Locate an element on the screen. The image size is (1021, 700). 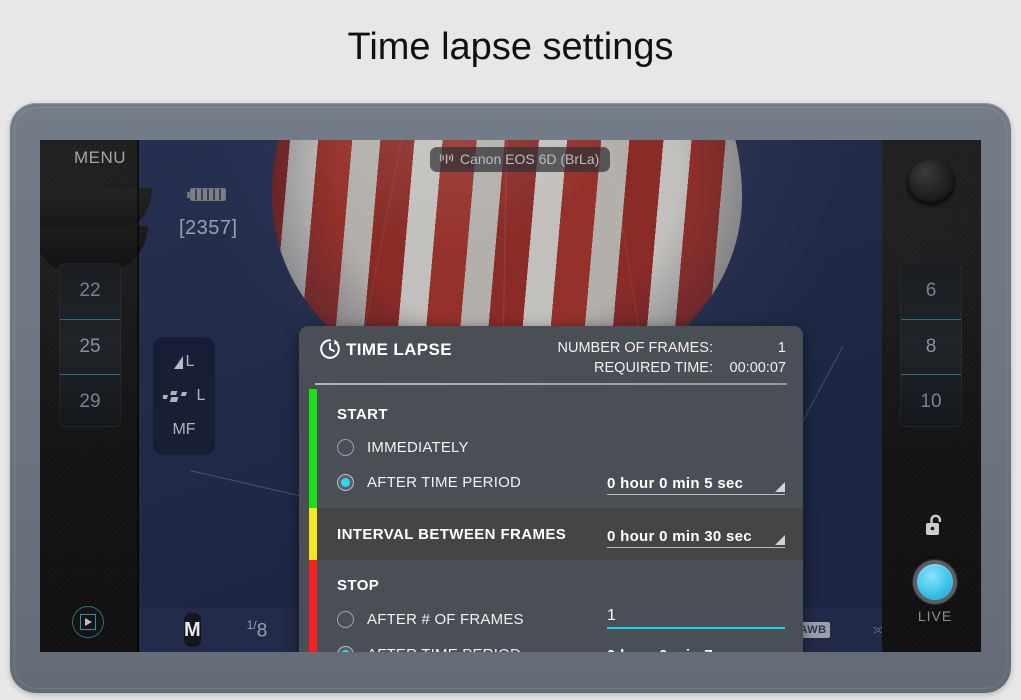
start-time-value: 0 hour 0 min 5 sec is located at coordinates (675, 483).